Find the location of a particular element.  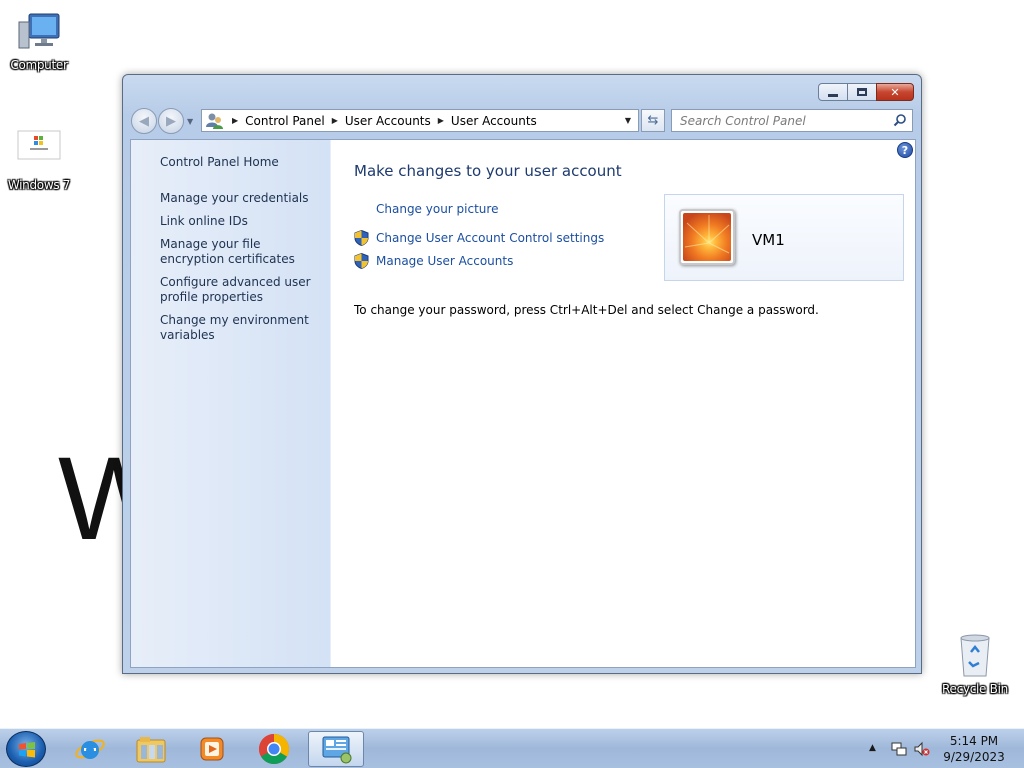

desktop-icon-label: Computer is located at coordinates (39, 65).